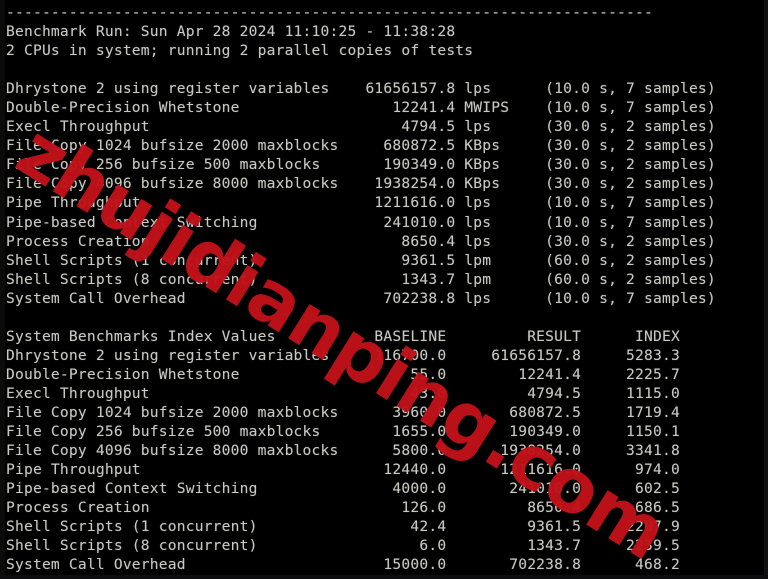  What do you see at coordinates (384, 577) in the screenshot?
I see `screen-edge-bottom` at bounding box center [384, 577].